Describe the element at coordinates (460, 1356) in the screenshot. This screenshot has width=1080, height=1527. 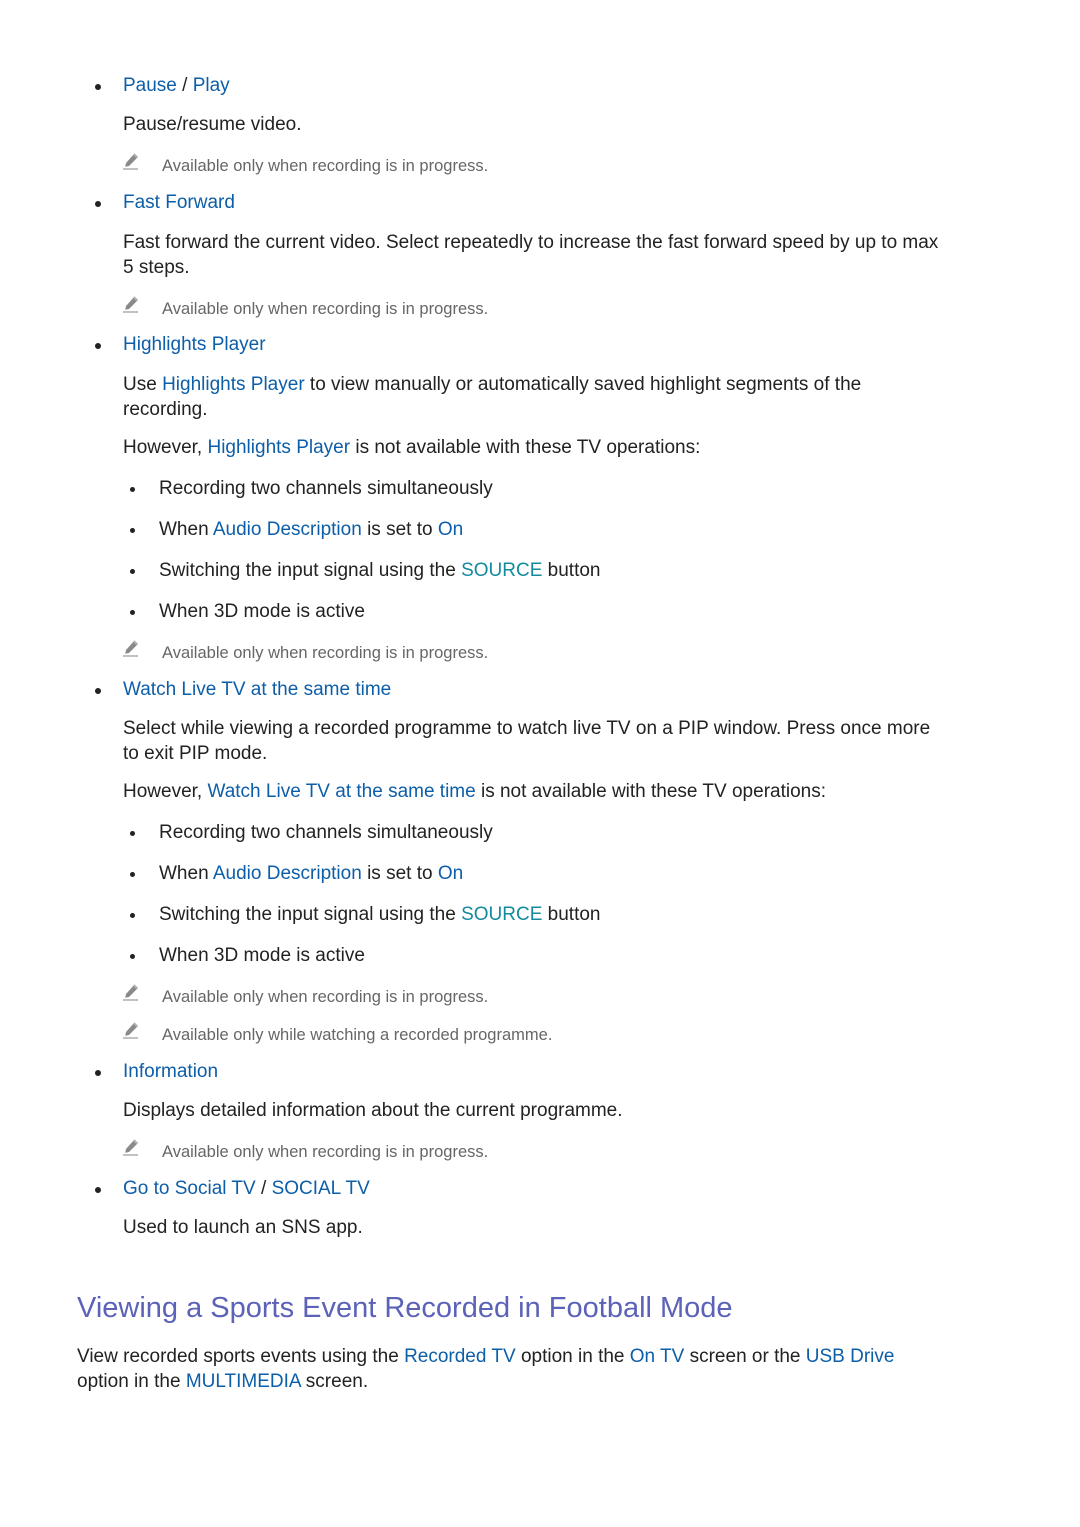
I see `link-recorded-tv: Recorded TV` at that location.